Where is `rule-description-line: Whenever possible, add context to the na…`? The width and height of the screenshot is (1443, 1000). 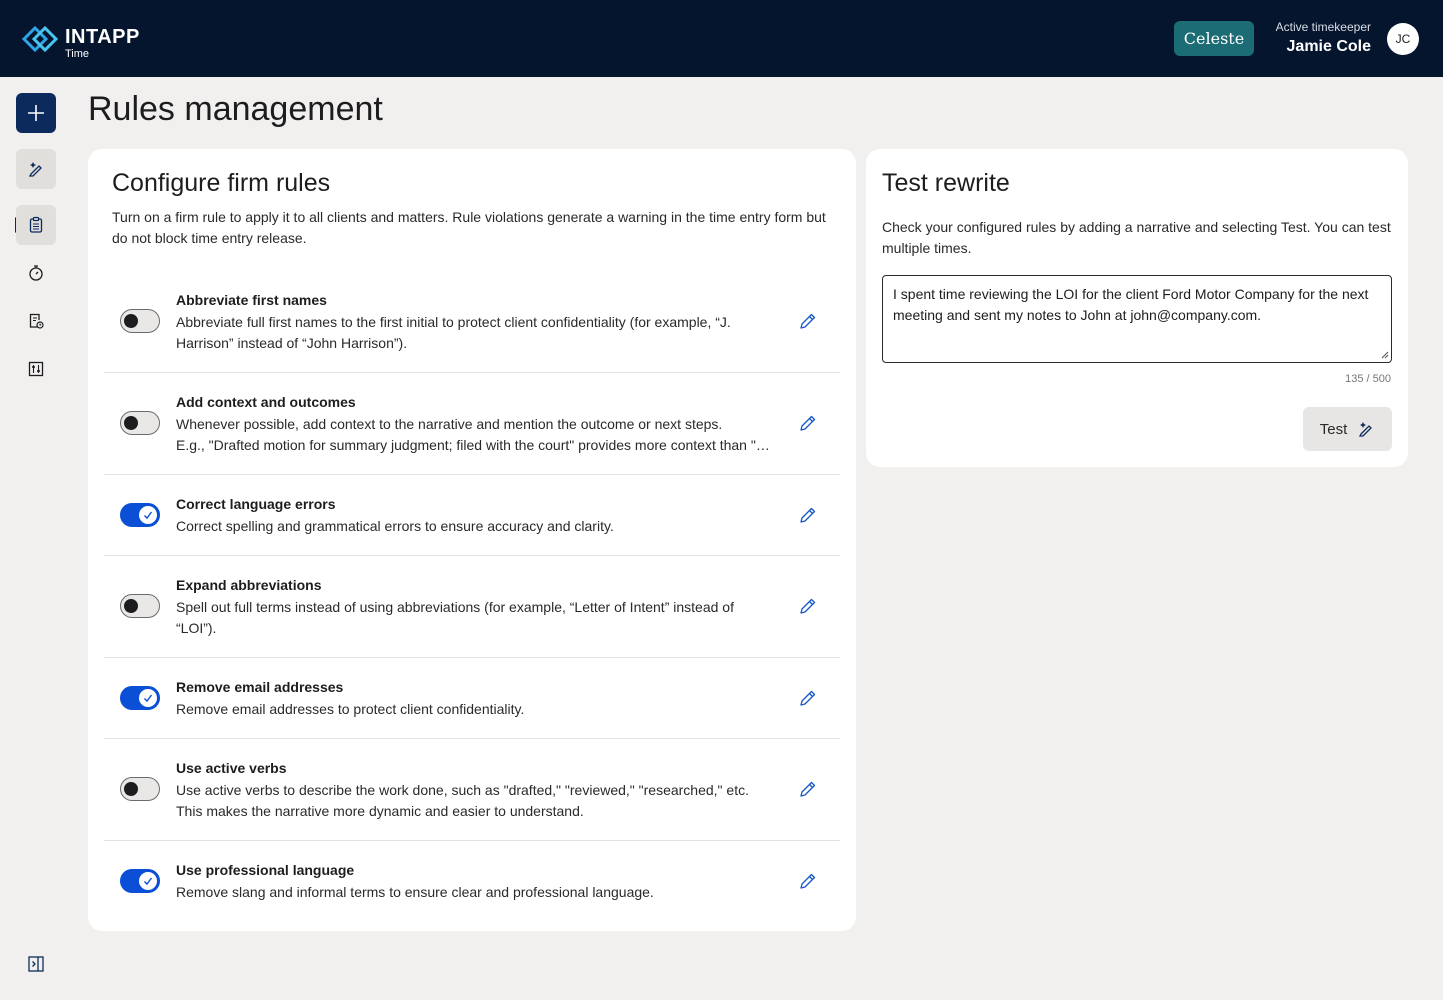 rule-description-line: Whenever possible, add context to the na… is located at coordinates (449, 424).